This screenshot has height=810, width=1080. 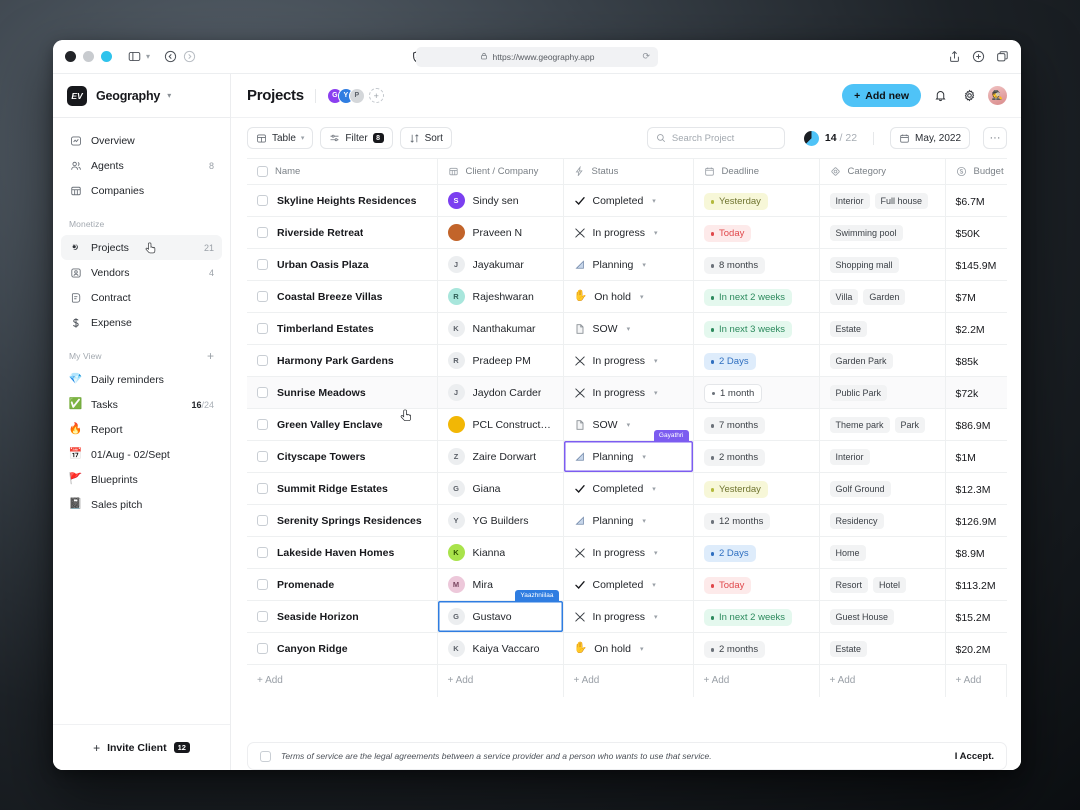 I want to click on forward-icon, so click(x=189, y=56).